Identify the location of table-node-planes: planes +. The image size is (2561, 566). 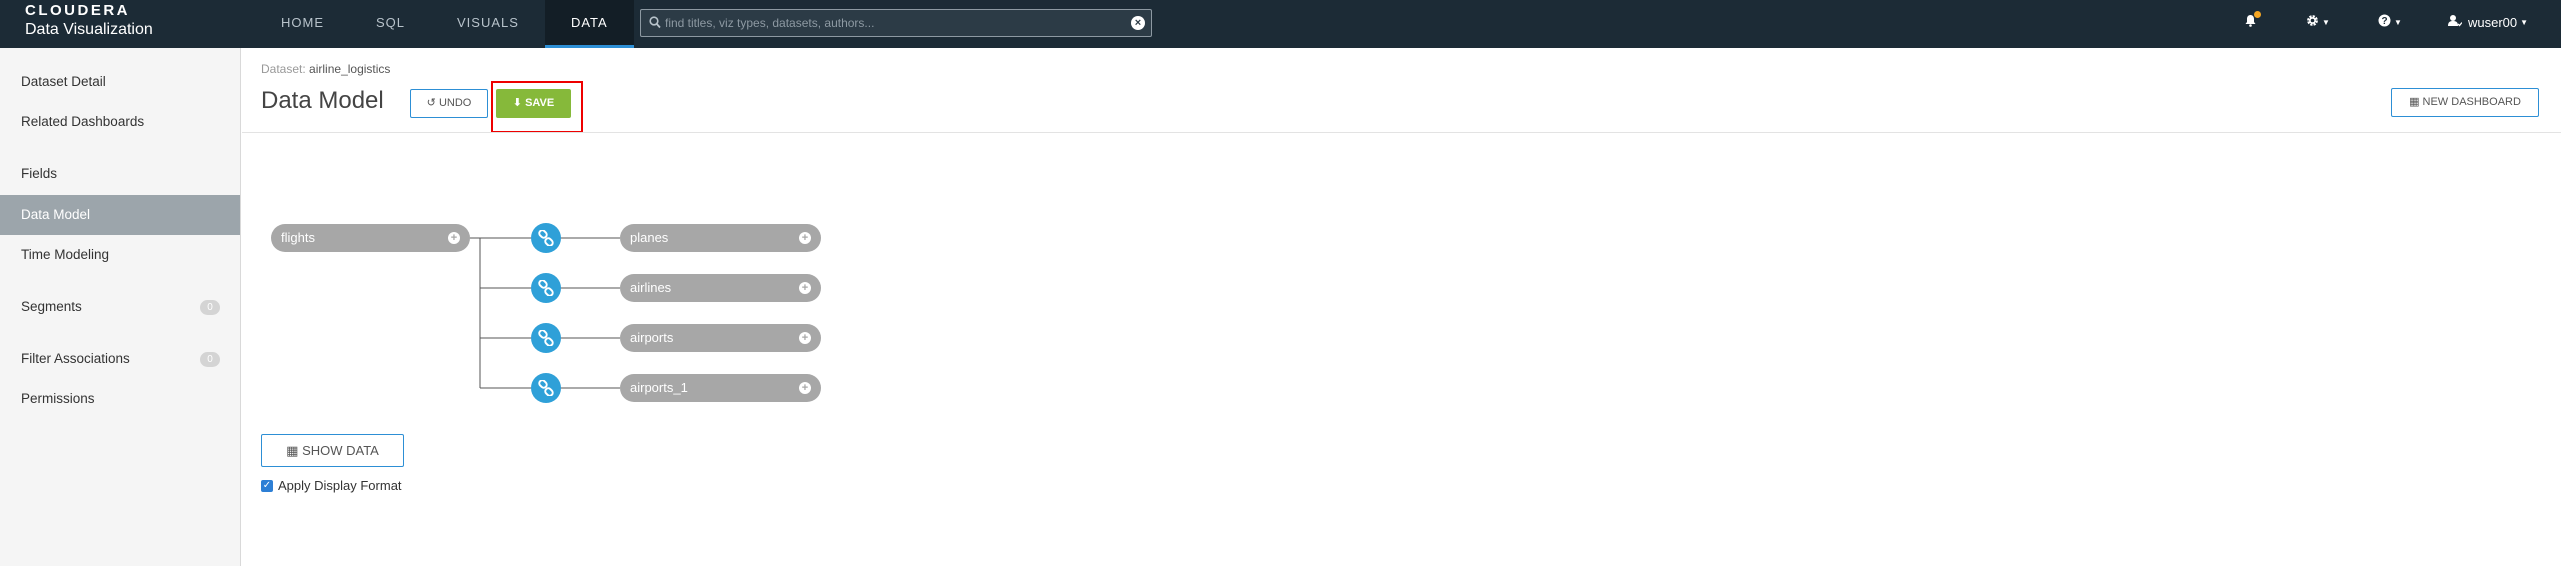
(720, 238).